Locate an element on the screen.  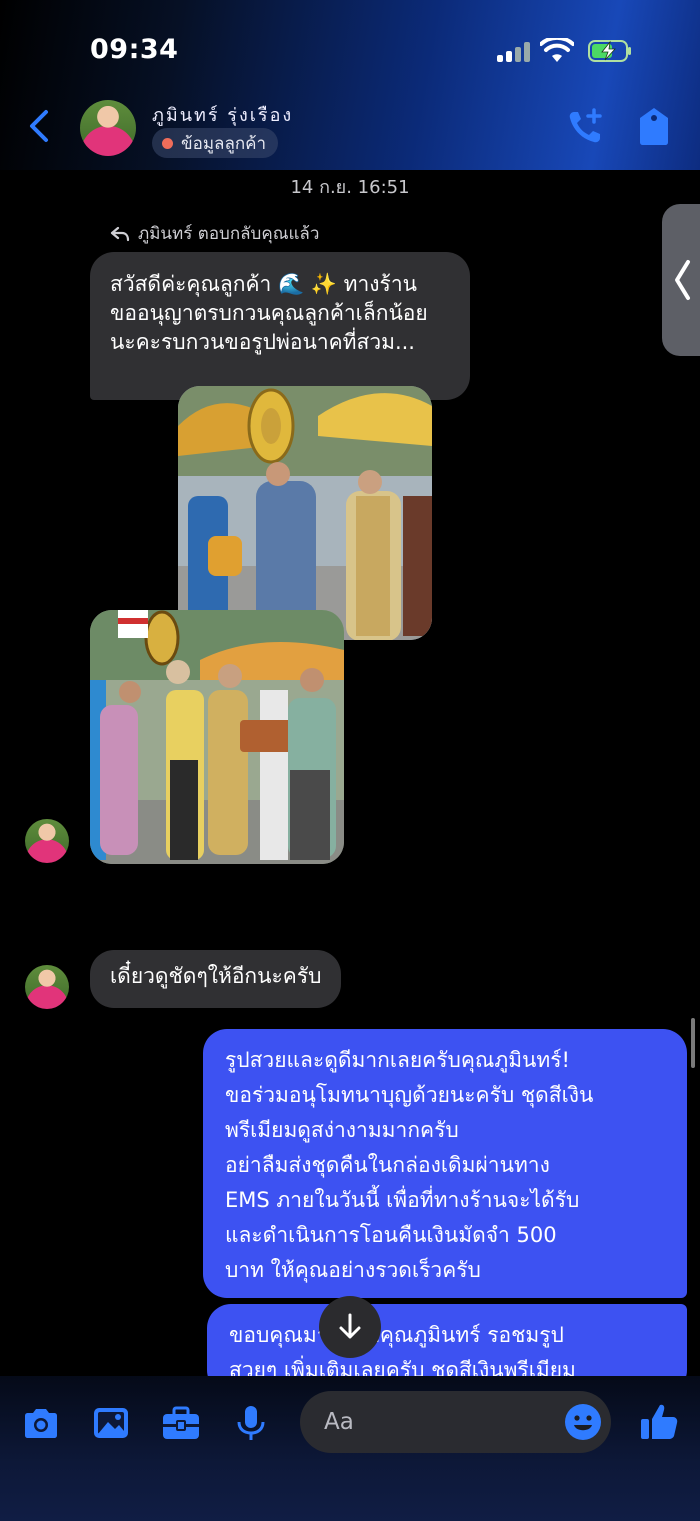
status-time: 09:34 is located at coordinates (134, 49).